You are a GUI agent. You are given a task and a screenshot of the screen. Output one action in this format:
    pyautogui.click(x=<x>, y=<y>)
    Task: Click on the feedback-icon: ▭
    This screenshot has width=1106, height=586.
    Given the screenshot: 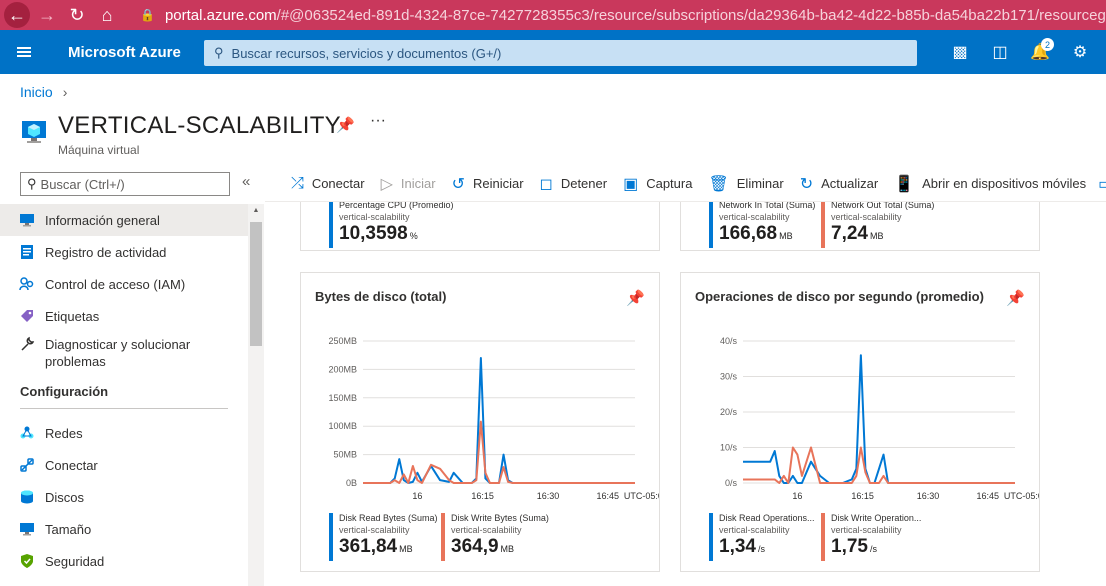 What is the action you would take?
    pyautogui.click(x=1102, y=184)
    